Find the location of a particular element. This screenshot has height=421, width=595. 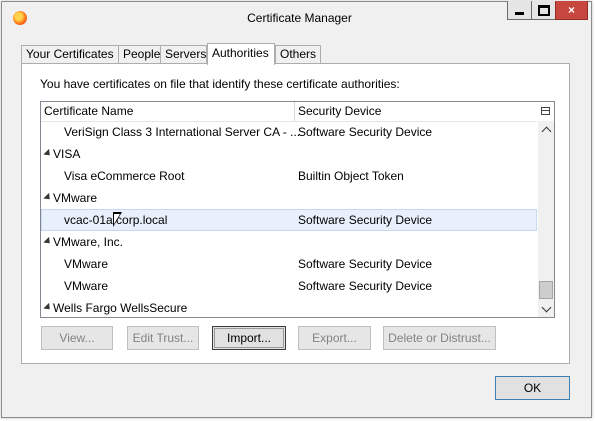

chevron-up-icon is located at coordinates (546, 131).